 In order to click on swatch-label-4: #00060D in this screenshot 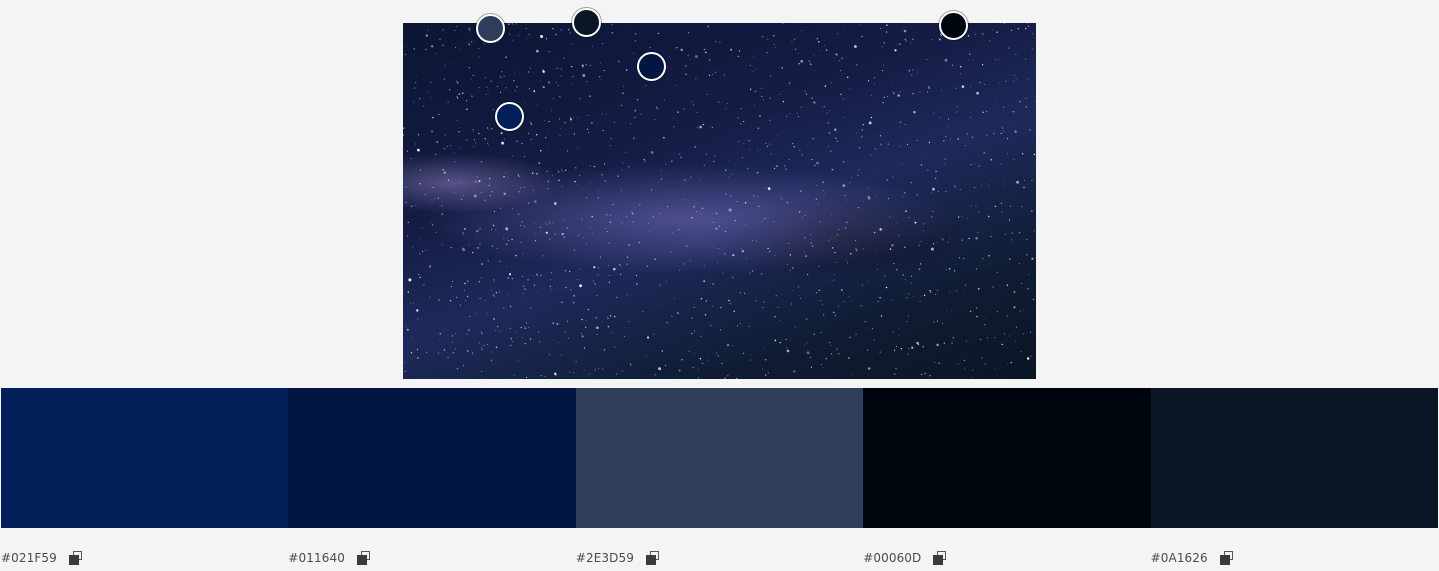, I will do `click(1006, 558)`.